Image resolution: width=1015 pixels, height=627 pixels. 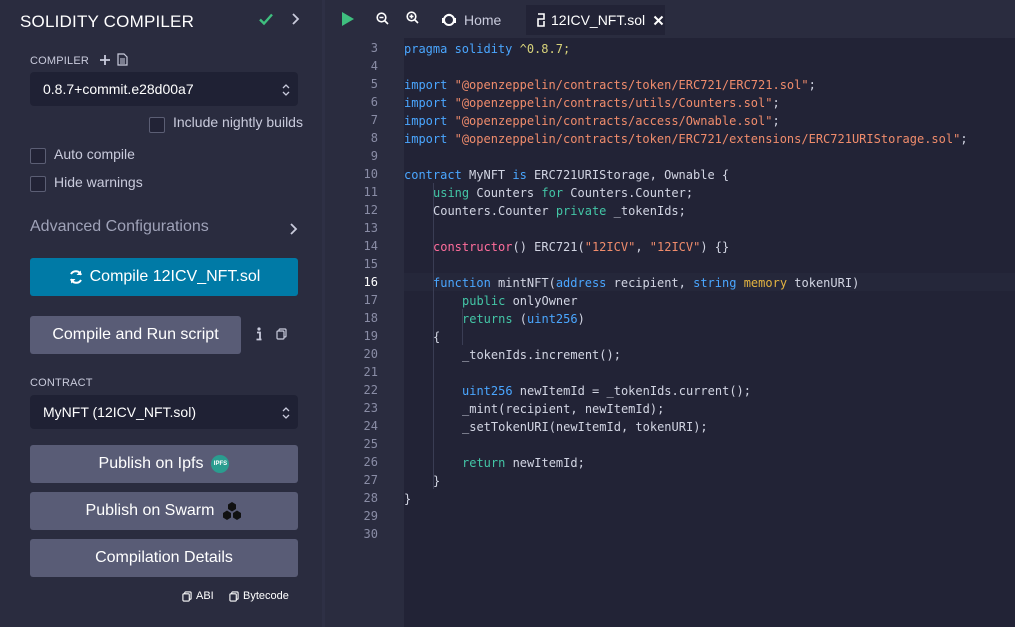 What do you see at coordinates (715, 247) in the screenshot?
I see `code-token: ) {}` at bounding box center [715, 247].